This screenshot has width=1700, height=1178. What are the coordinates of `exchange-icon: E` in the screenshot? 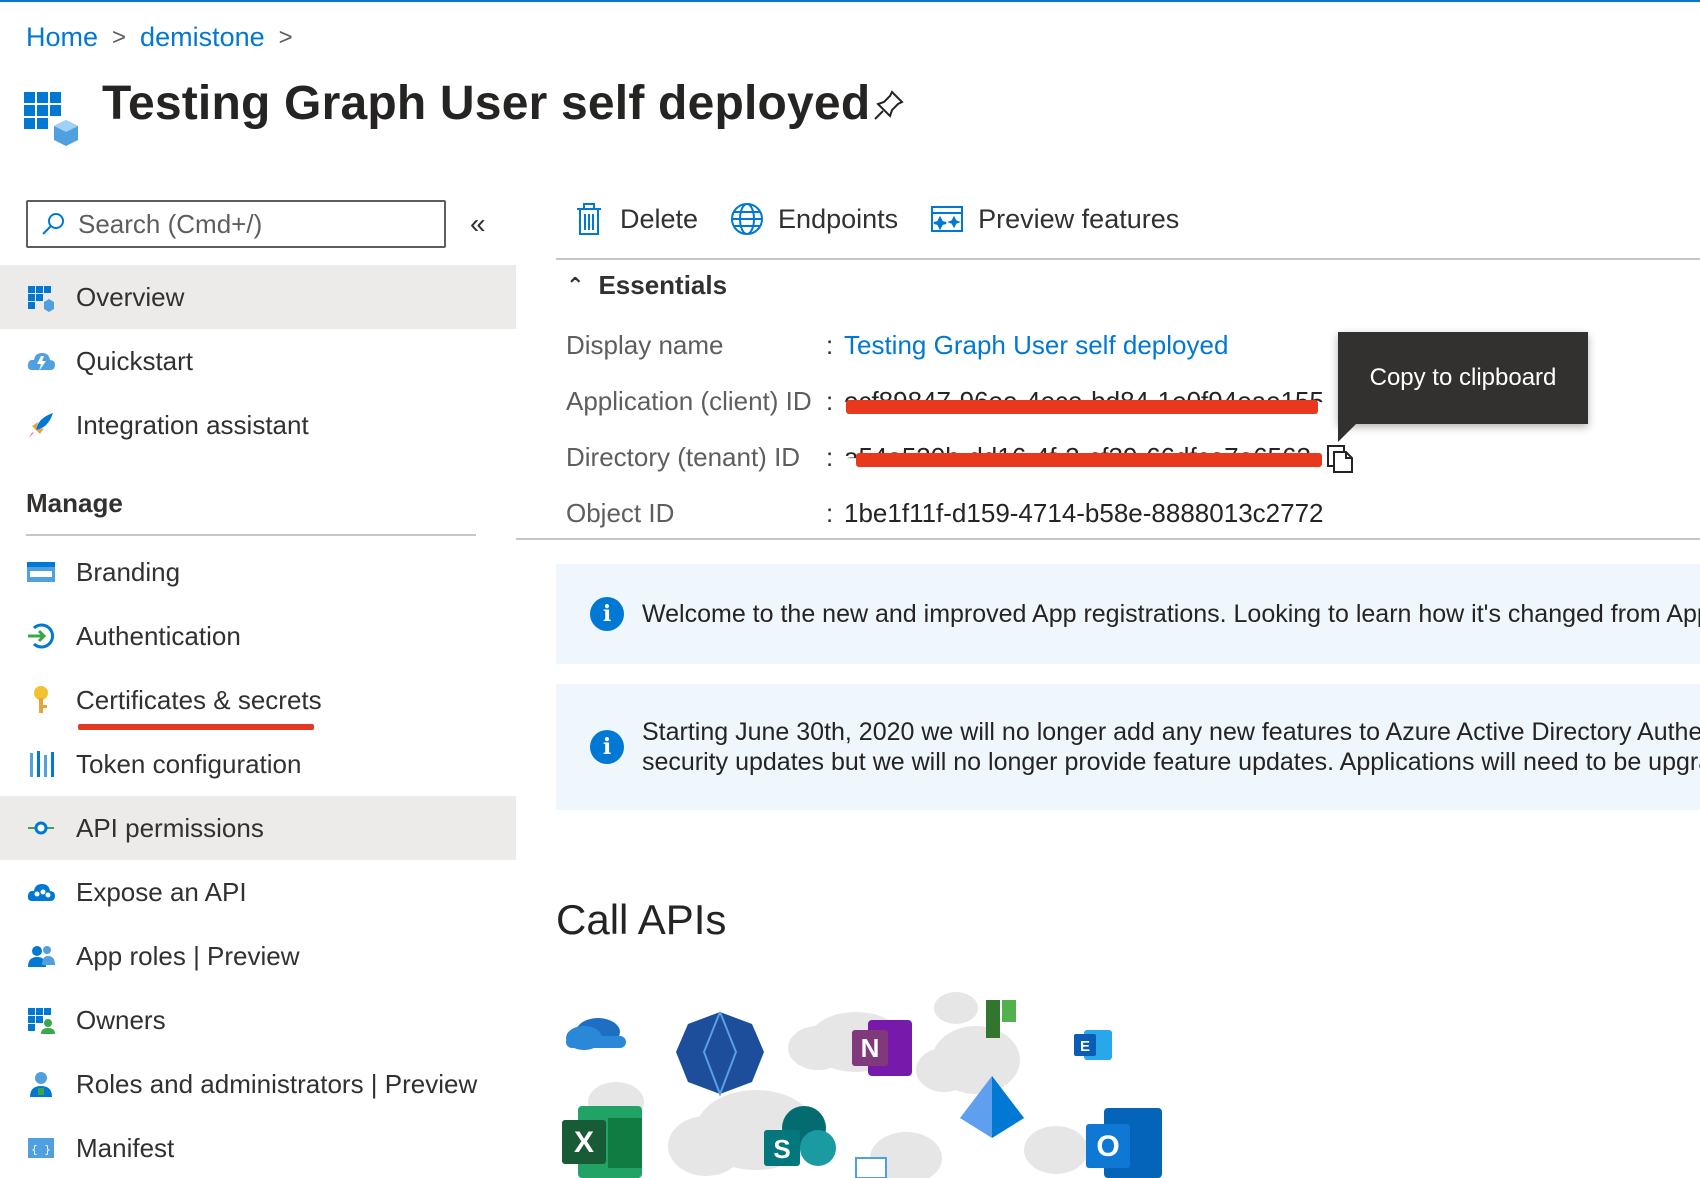 It's located at (1093, 1045).